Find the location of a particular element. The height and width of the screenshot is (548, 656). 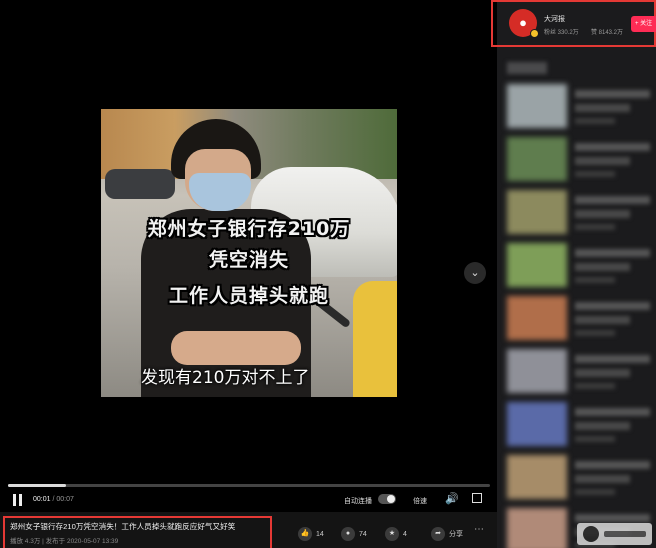

video-subtitle: 发现有210万对不上了 is located at coordinates (225, 378).